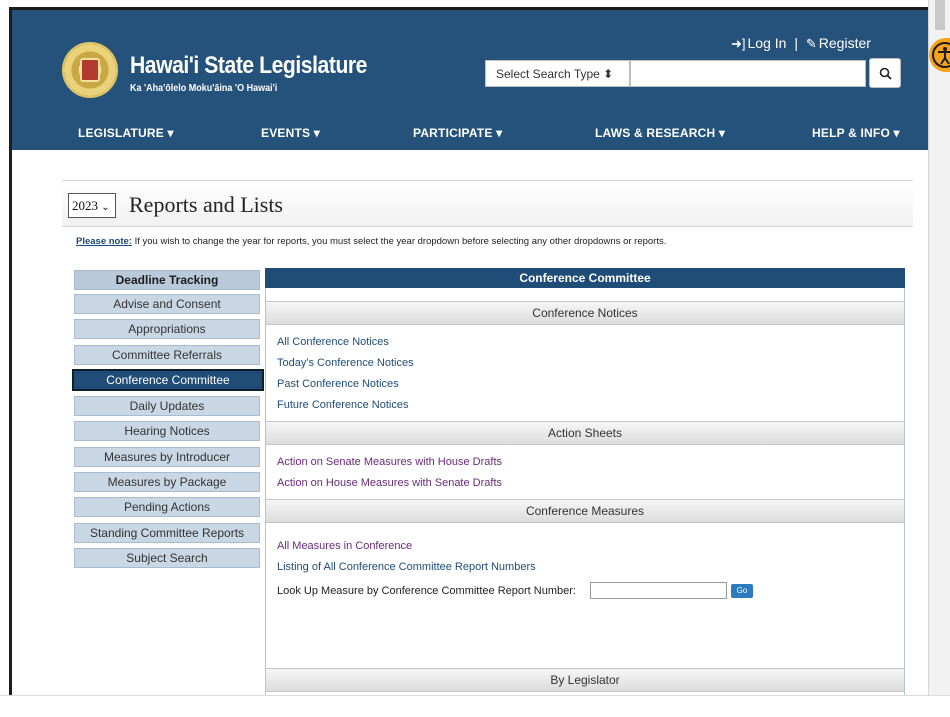 The width and height of the screenshot is (950, 717). I want to click on sidebar-item-committee-referrals: Committee Referrals, so click(167, 355).